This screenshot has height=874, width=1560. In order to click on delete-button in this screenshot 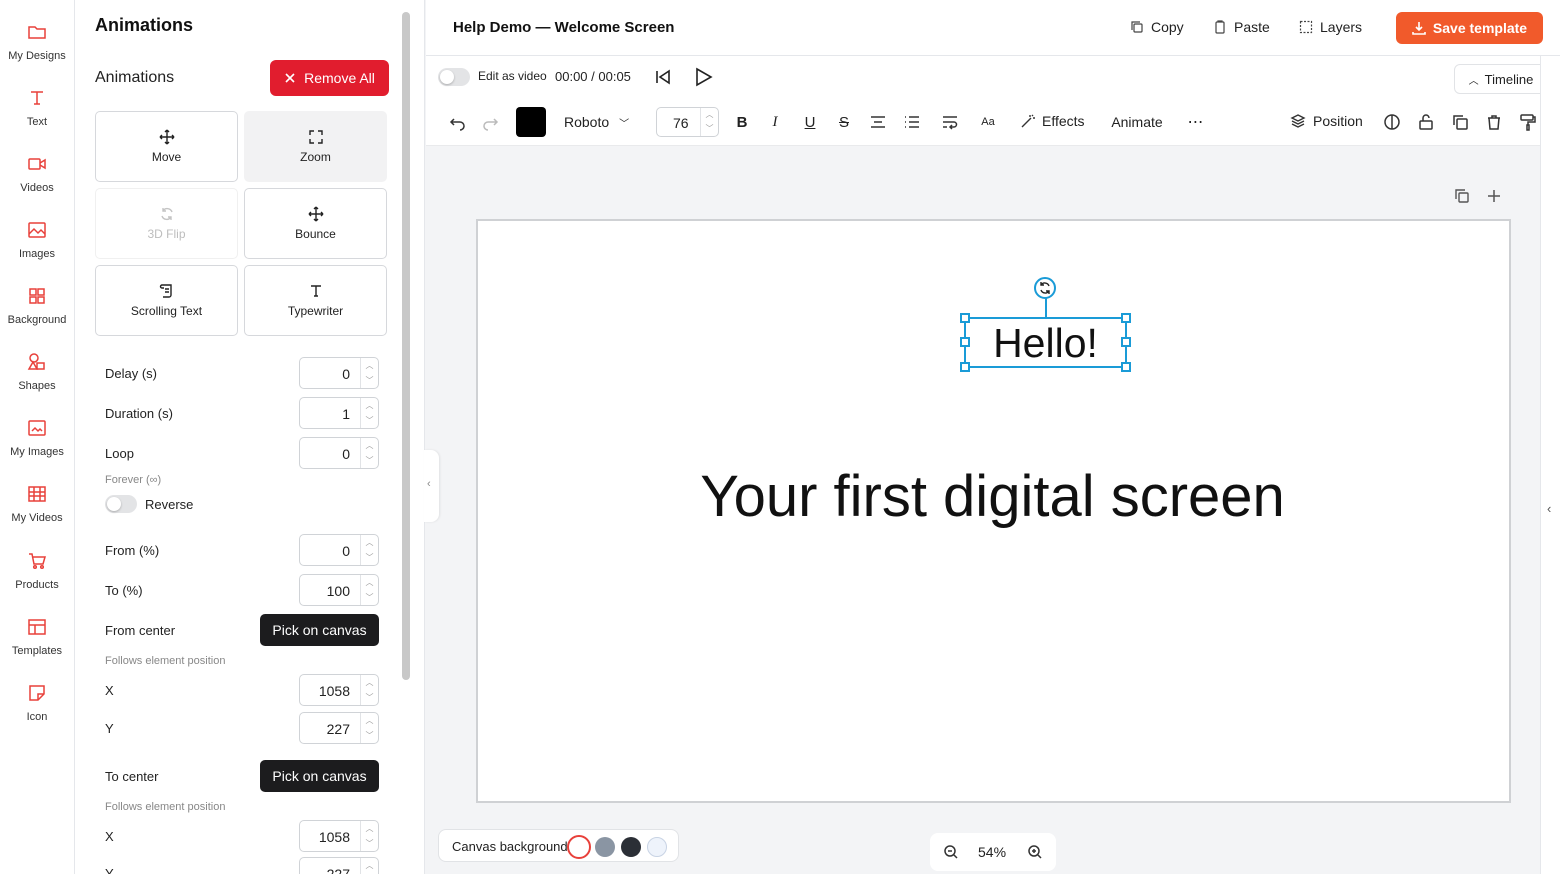, I will do `click(1494, 122)`.